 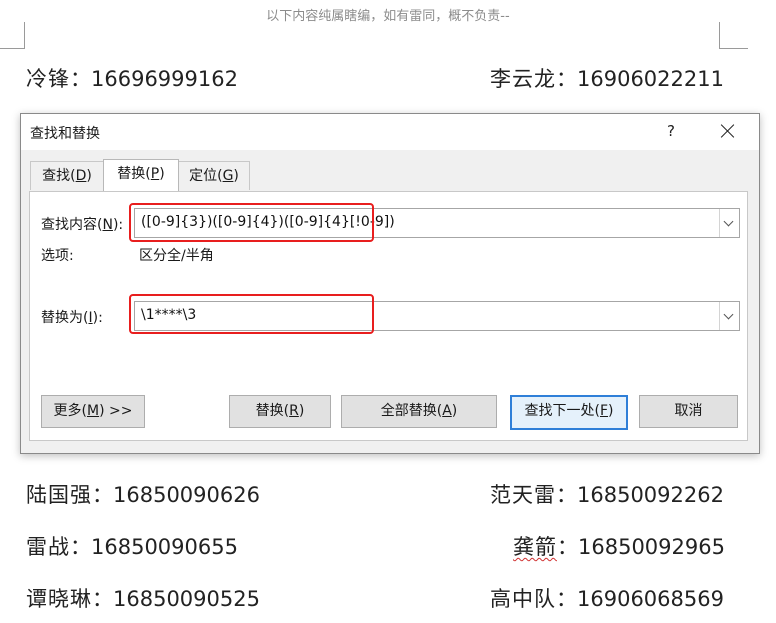 I want to click on entry-number: 16906022211, so click(x=650, y=79).